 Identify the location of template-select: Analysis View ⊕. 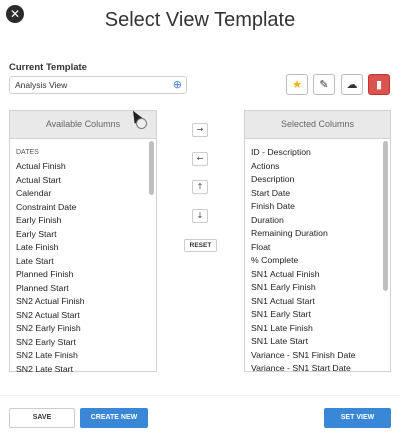
(98, 85).